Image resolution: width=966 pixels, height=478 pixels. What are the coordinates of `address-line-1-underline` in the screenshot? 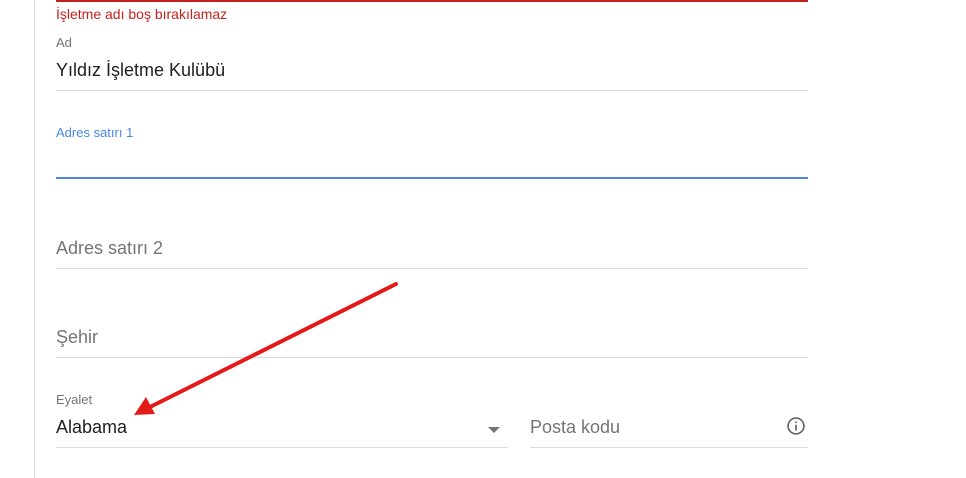 It's located at (432, 178).